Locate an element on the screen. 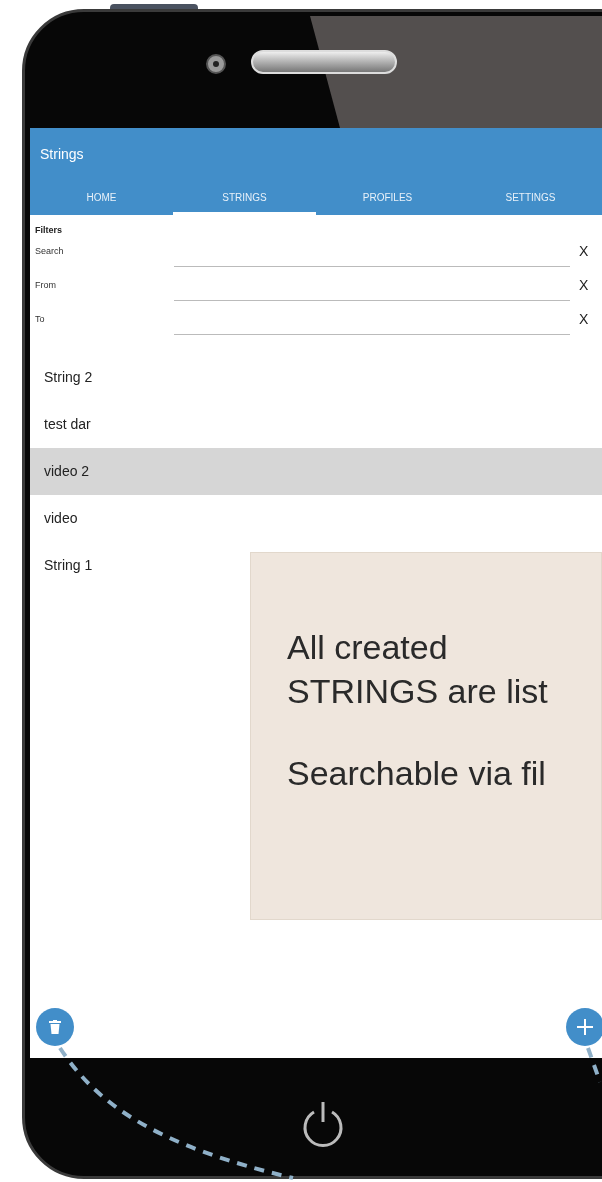  plus-icon is located at coordinates (585, 1027).